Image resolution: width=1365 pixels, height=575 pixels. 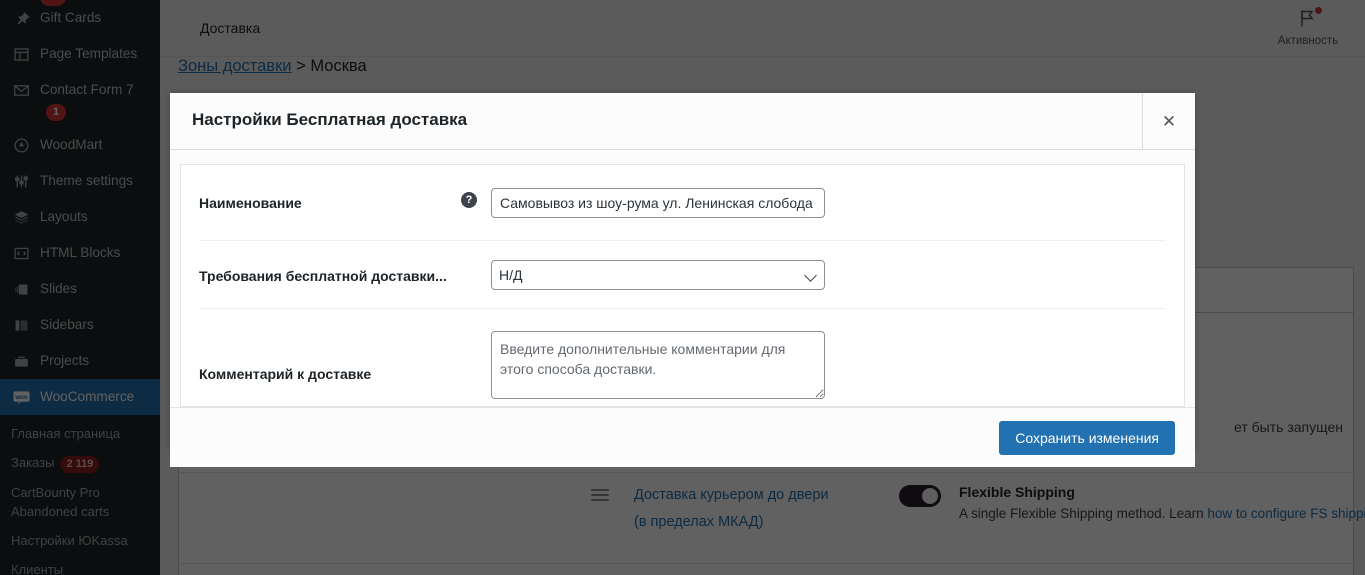 I want to click on modal-title: Настройки Бесплатная доставка, so click(x=330, y=119).